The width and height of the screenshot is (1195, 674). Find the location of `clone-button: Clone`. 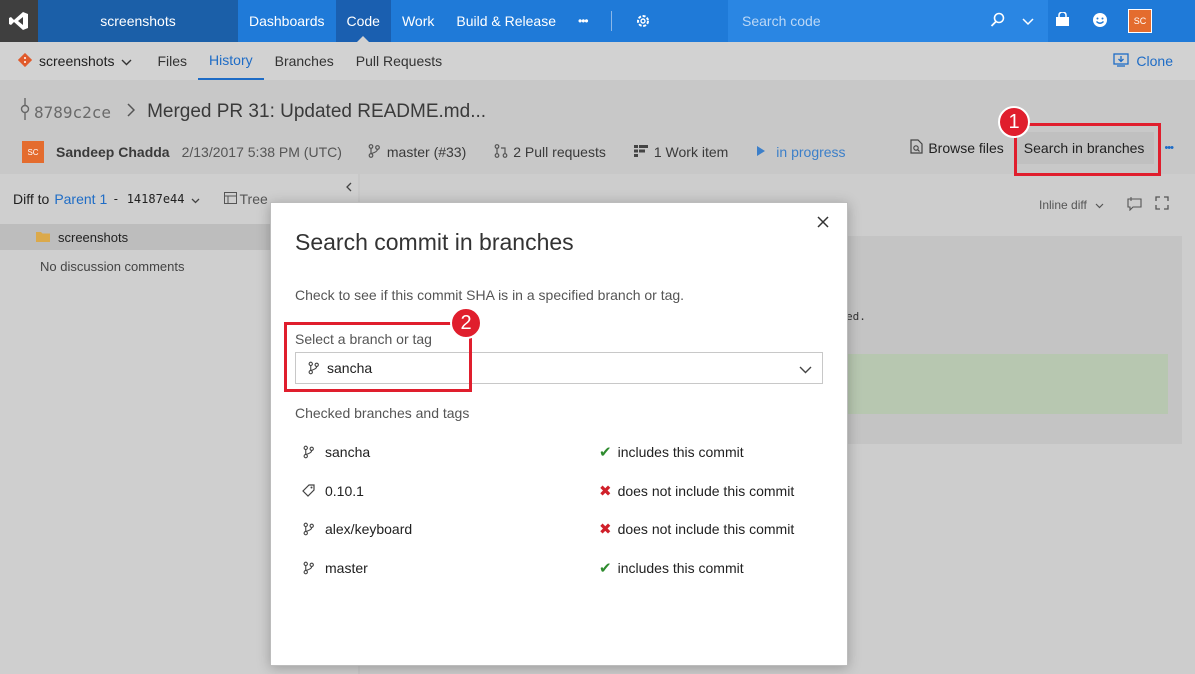

clone-button: Clone is located at coordinates (1143, 61).